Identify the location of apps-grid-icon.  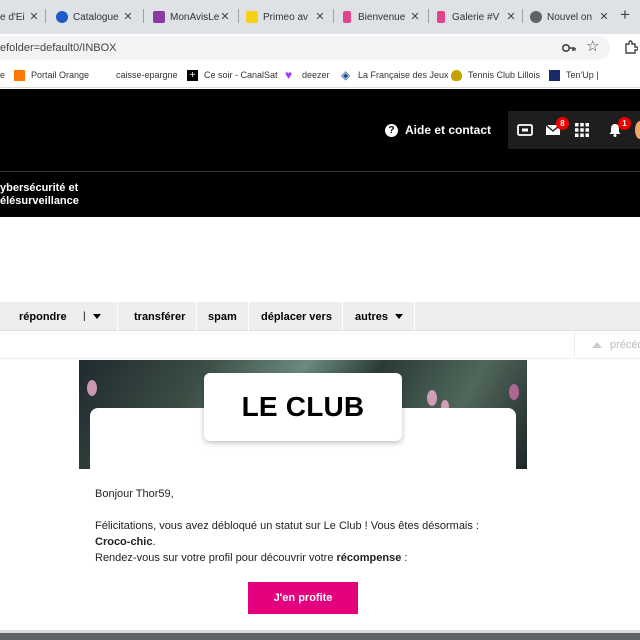
(582, 130).